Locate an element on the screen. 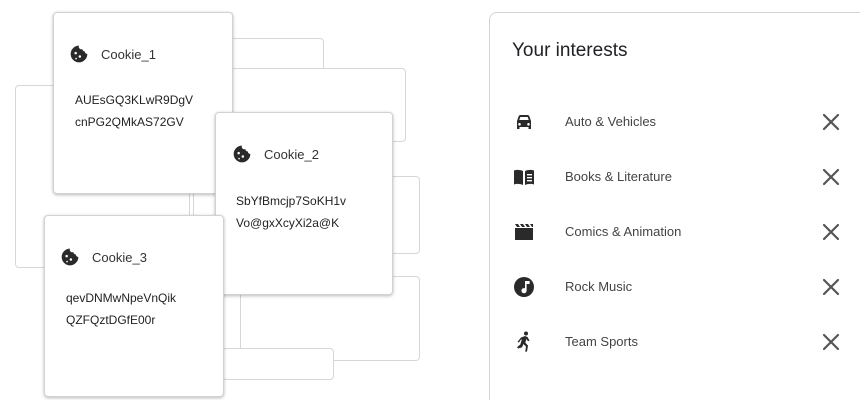 The width and height of the screenshot is (860, 400). cookie-value: AUEsGQ3KLwR9DgV cnPG2QMkAS72GV is located at coordinates (134, 111).